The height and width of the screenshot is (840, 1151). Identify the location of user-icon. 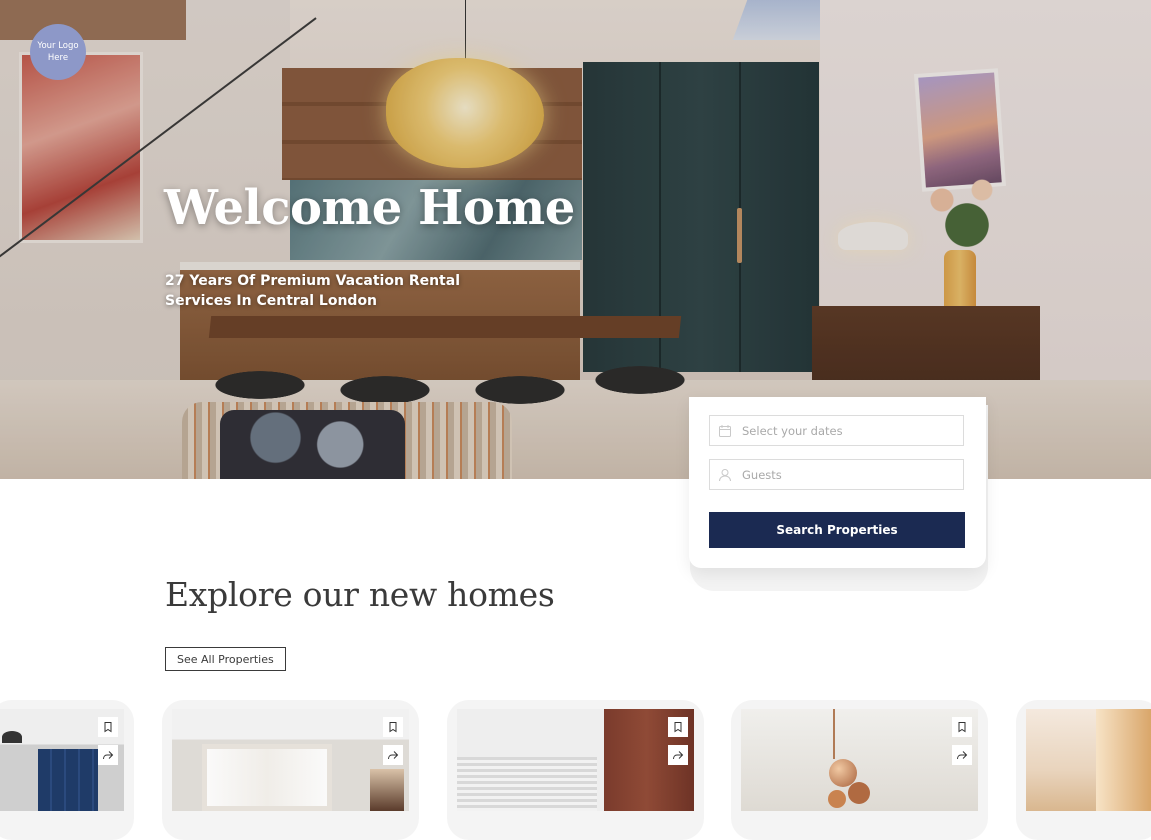
(725, 474).